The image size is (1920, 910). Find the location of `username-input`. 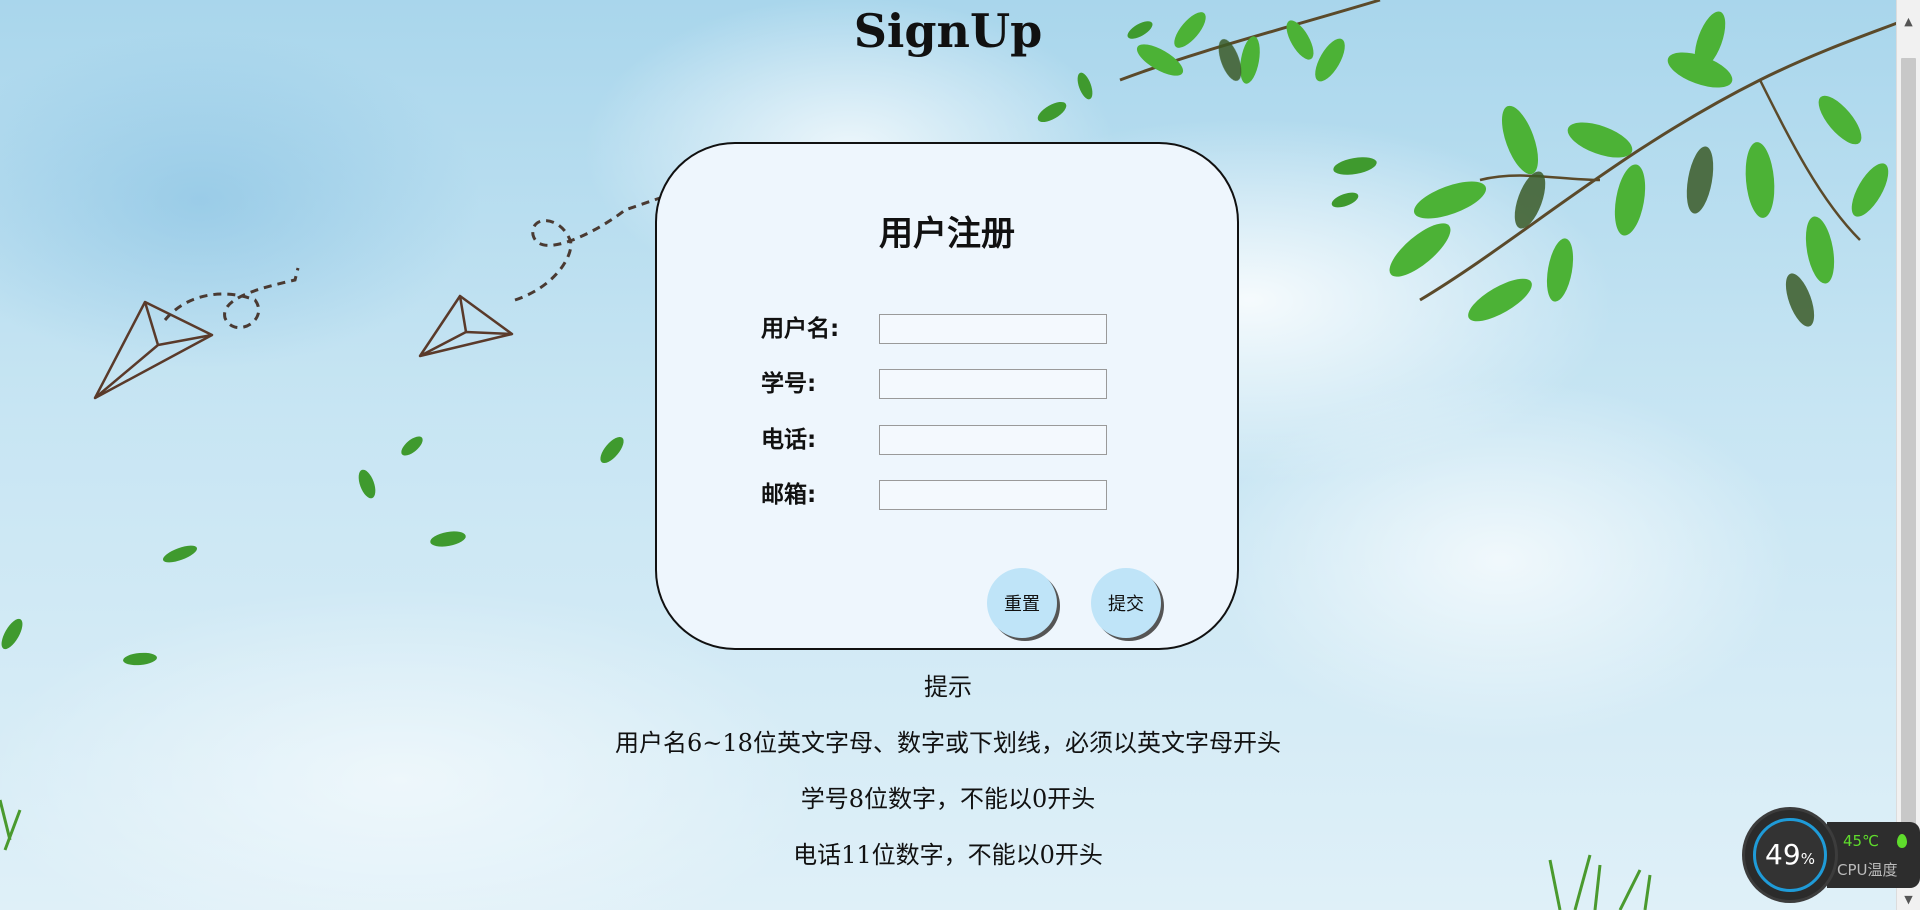

username-input is located at coordinates (993, 329).